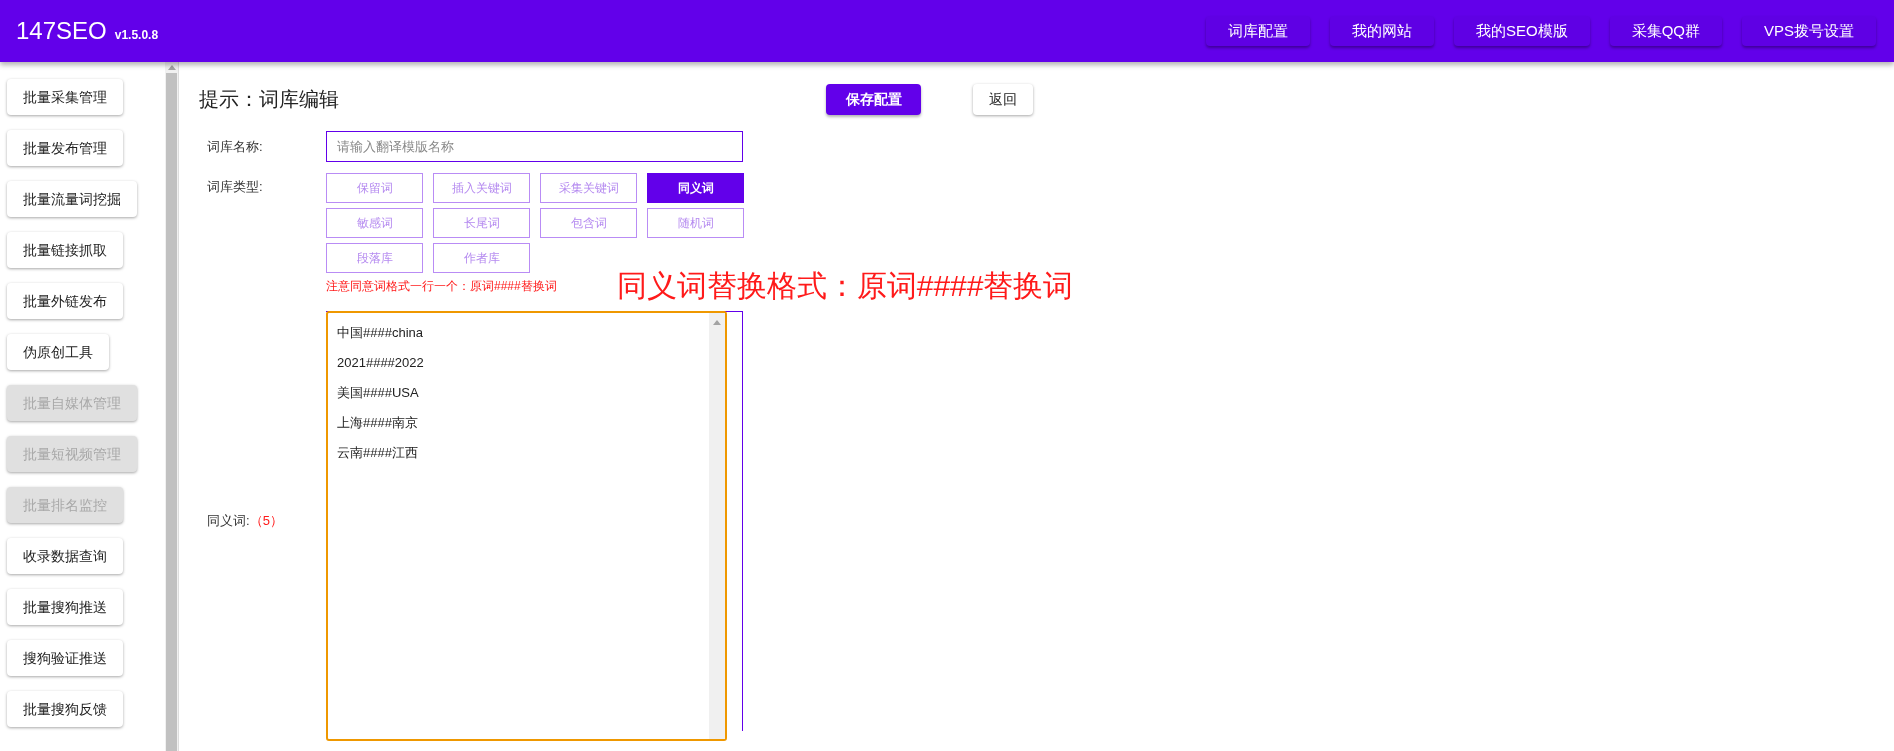  What do you see at coordinates (1521, 31) in the screenshot?
I see `nav-button: 我的SEO模版` at bounding box center [1521, 31].